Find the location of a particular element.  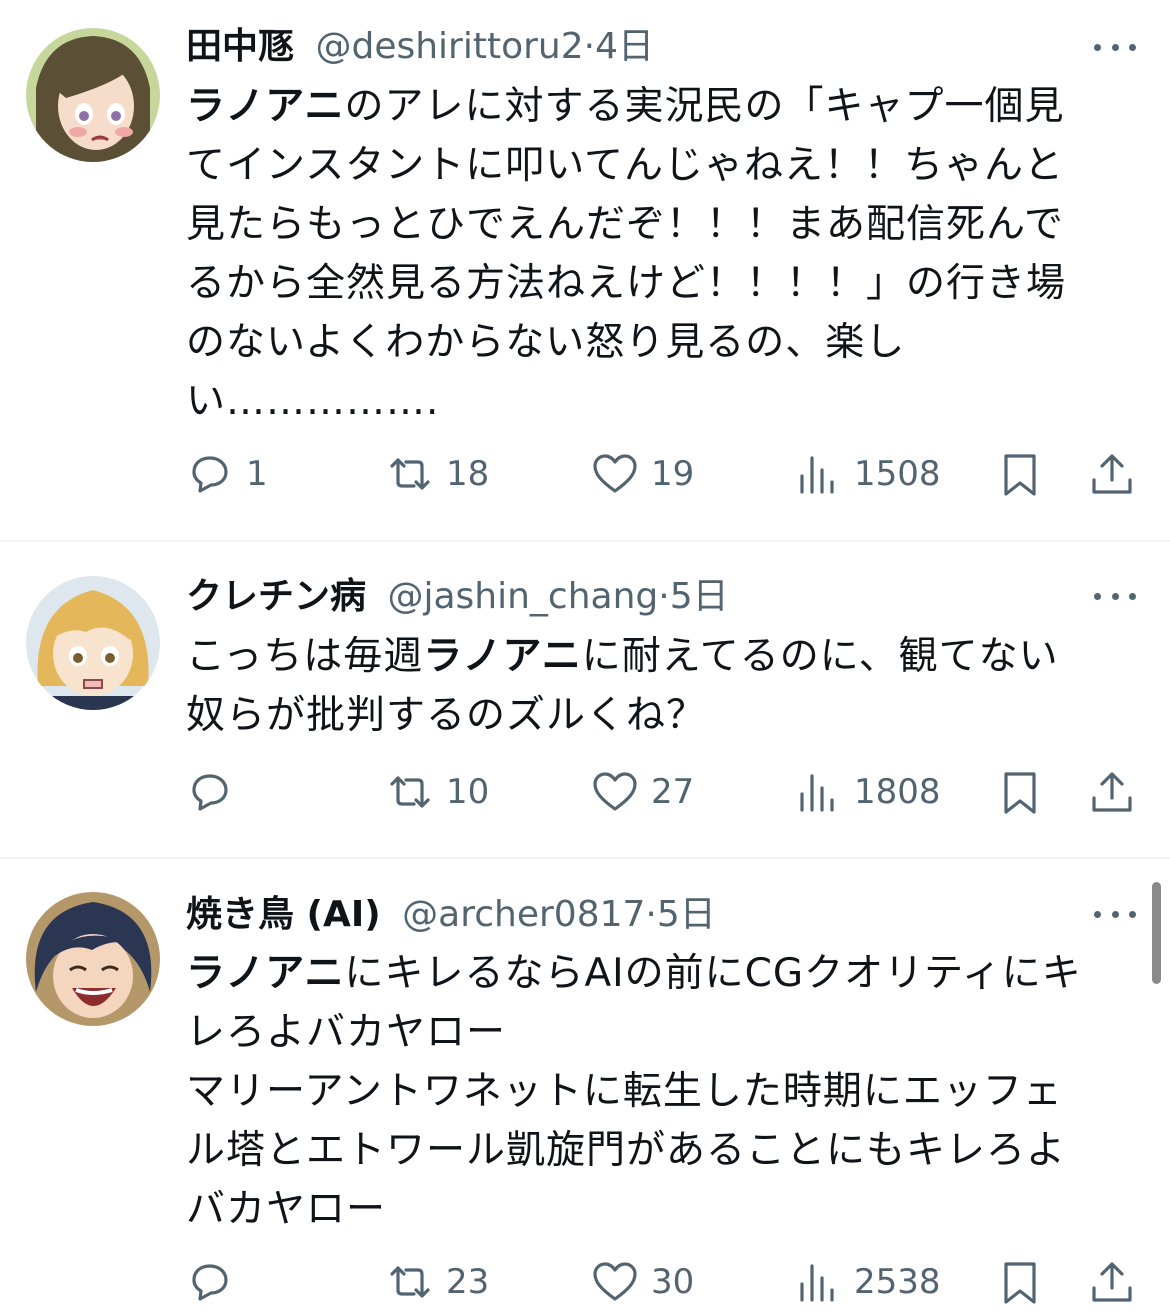

action-bar: 1 18 19 1508 is located at coordinates (666, 474).